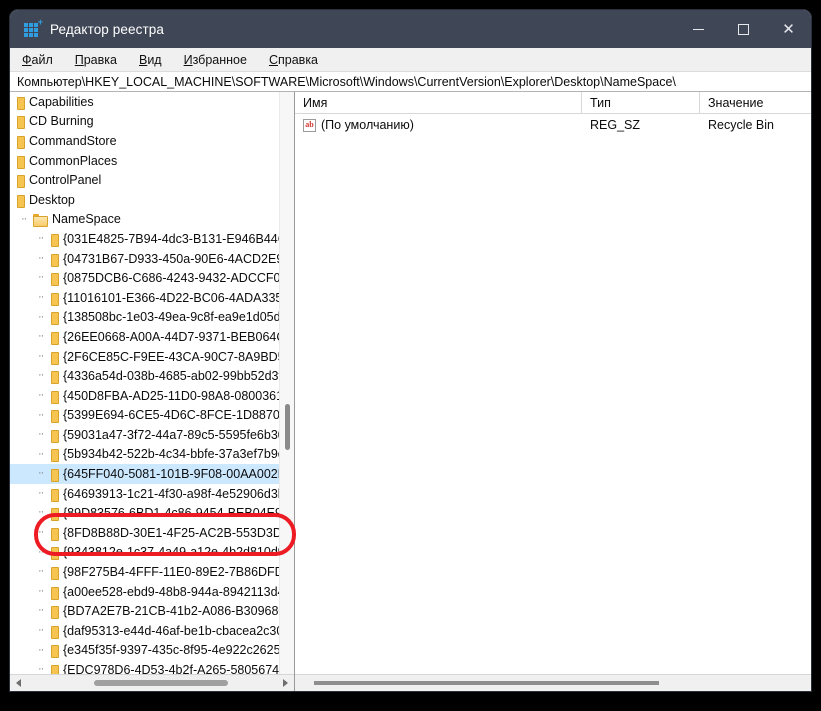 The height and width of the screenshot is (711, 821). Describe the element at coordinates (152, 200) in the screenshot. I see `tree-item: Desktop` at that location.